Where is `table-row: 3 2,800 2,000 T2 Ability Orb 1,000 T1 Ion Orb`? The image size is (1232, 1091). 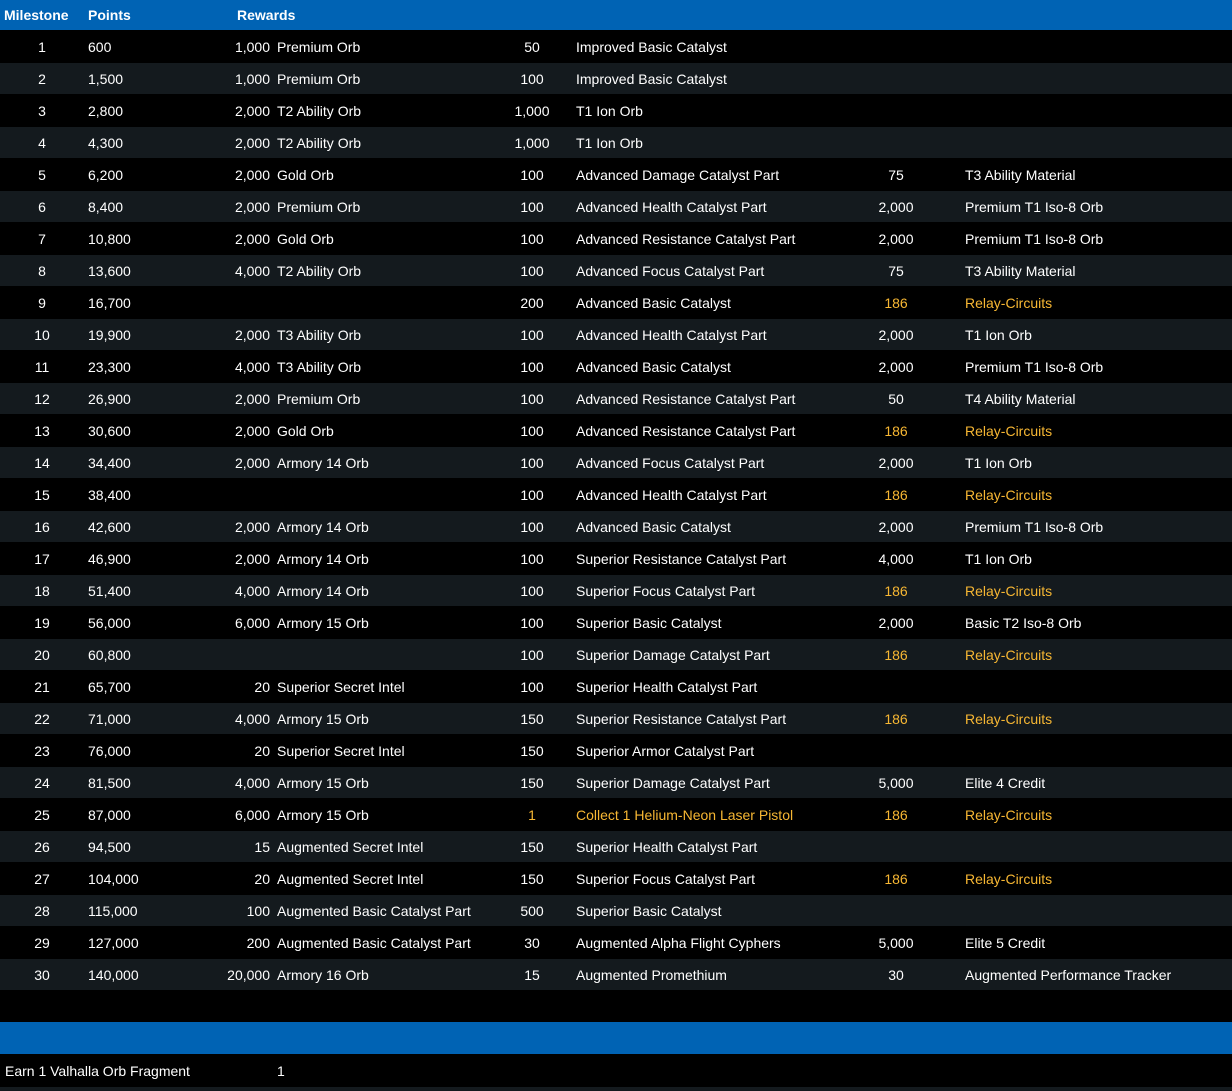
table-row: 3 2,800 2,000 T2 Ability Orb 1,000 T1 Ion Orb is located at coordinates (616, 110).